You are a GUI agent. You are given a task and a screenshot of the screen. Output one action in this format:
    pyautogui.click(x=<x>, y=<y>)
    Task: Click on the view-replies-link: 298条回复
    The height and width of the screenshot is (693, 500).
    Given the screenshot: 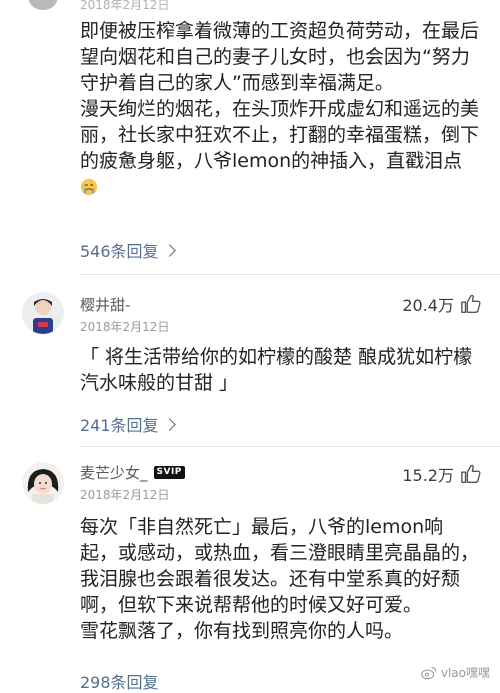 What is the action you would take?
    pyautogui.click(x=119, y=681)
    